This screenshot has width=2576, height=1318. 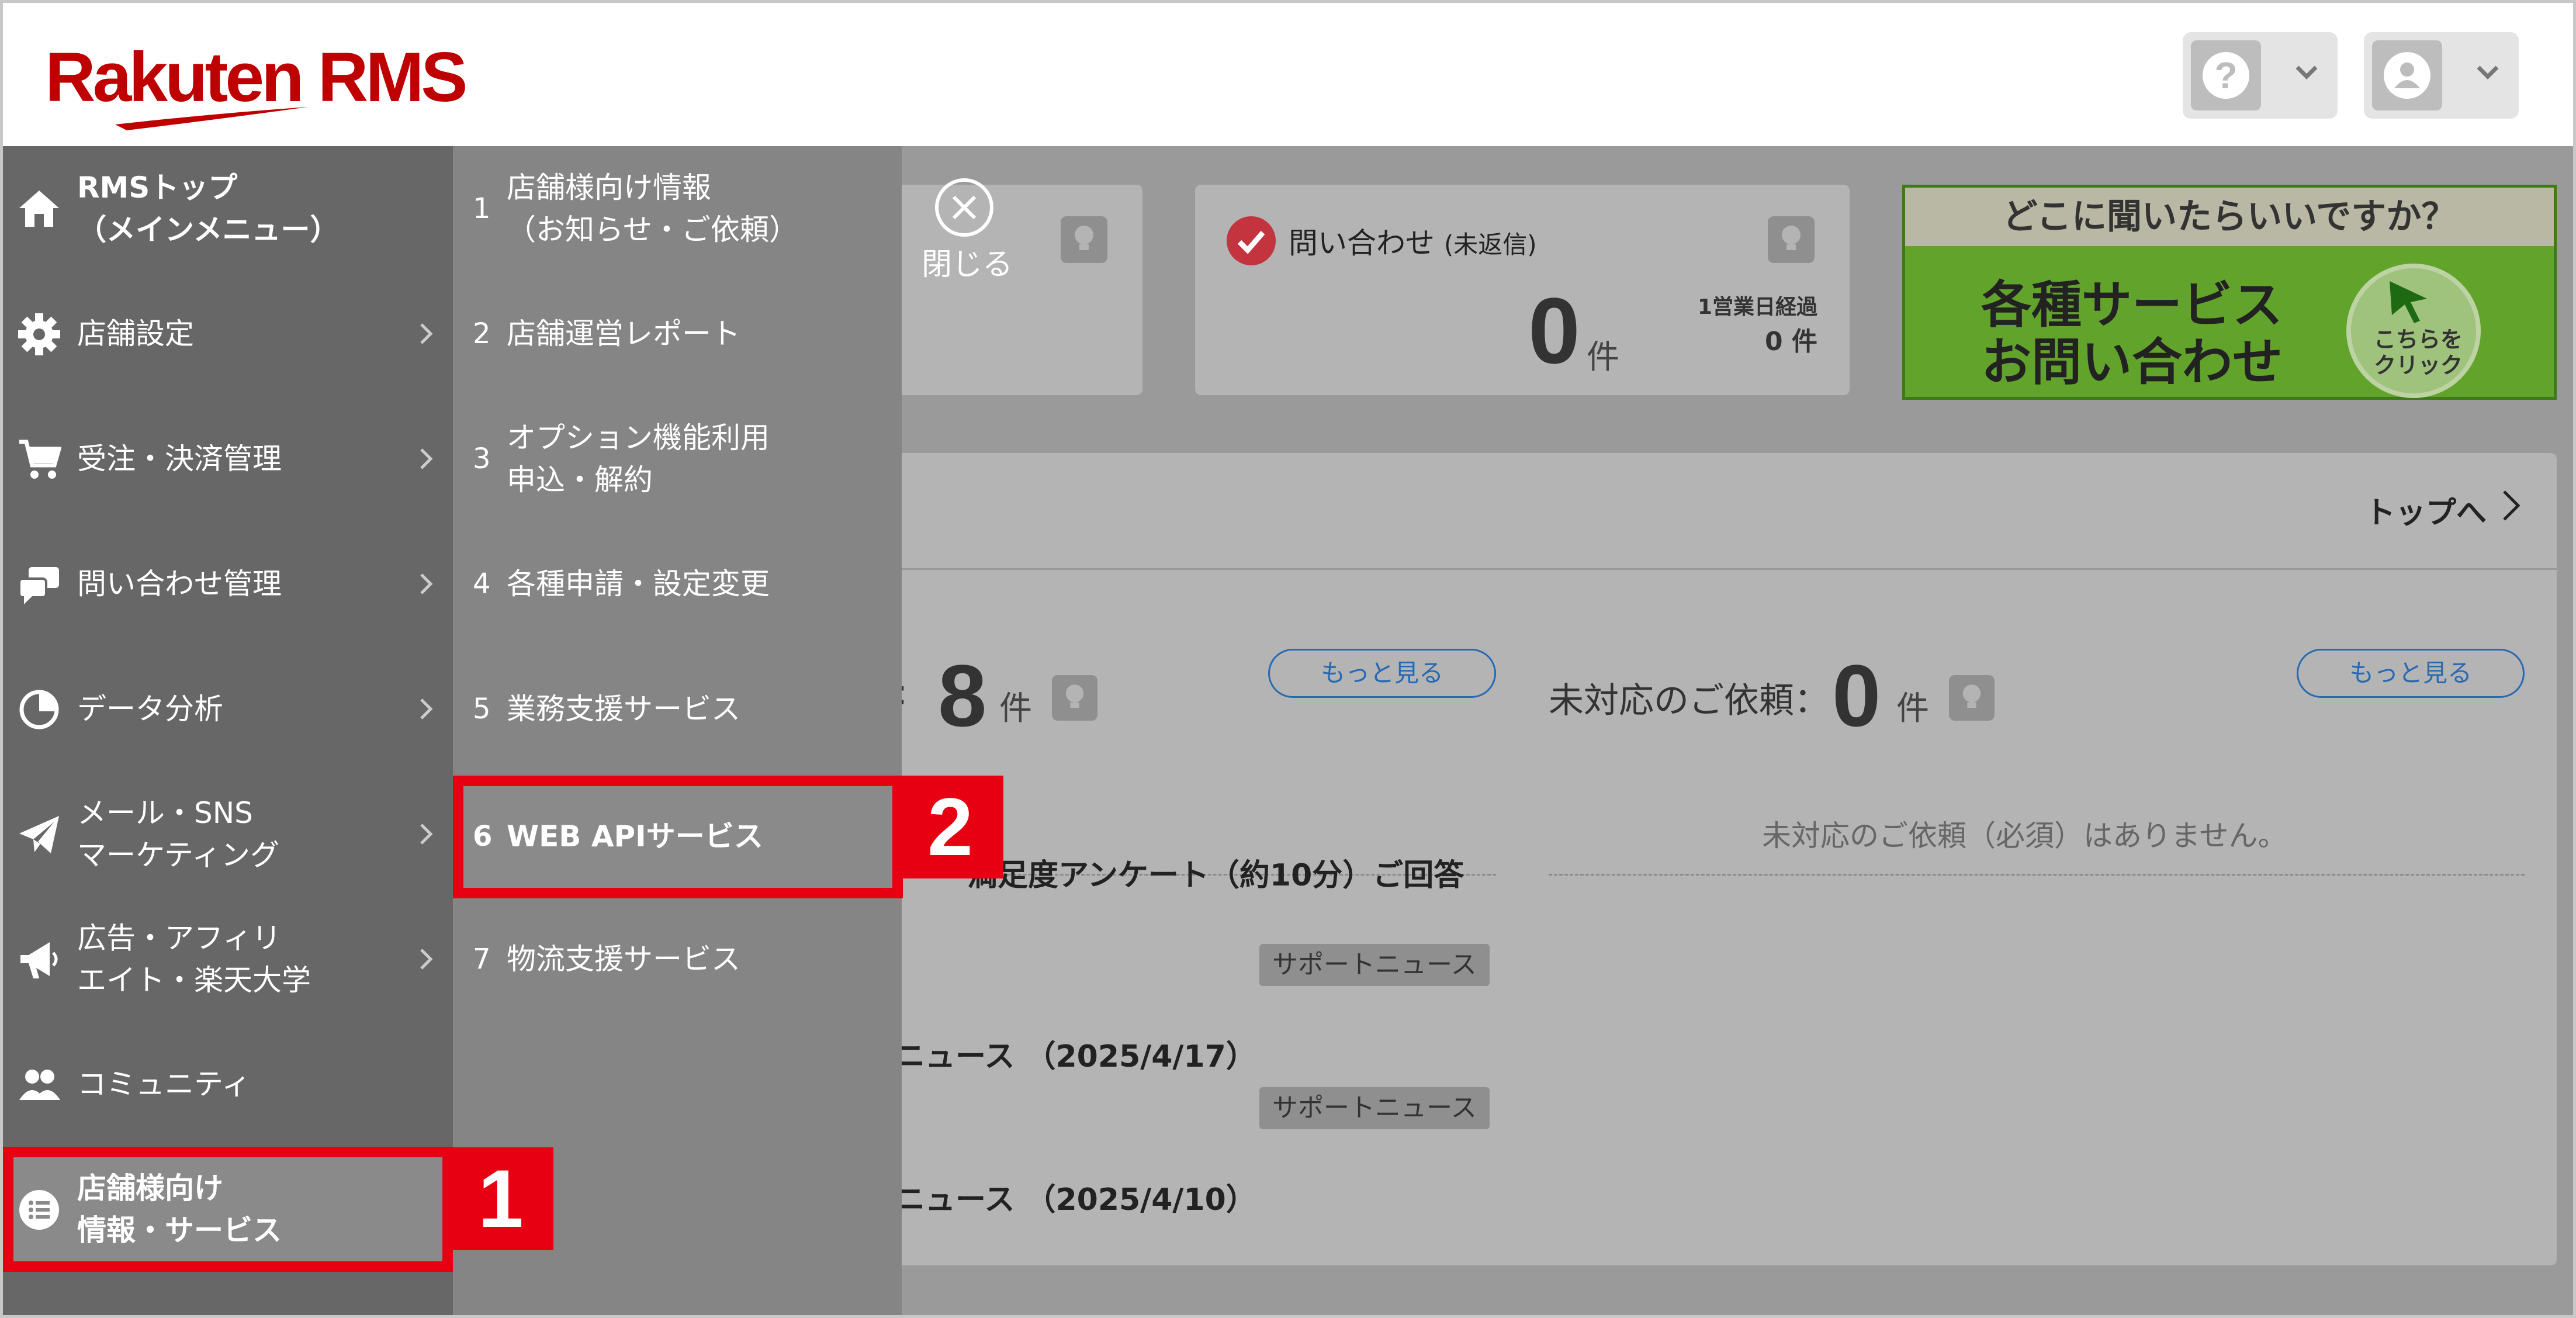 I want to click on news-item-0410: ニュース （2025/4/10）, so click(x=1075, y=1197).